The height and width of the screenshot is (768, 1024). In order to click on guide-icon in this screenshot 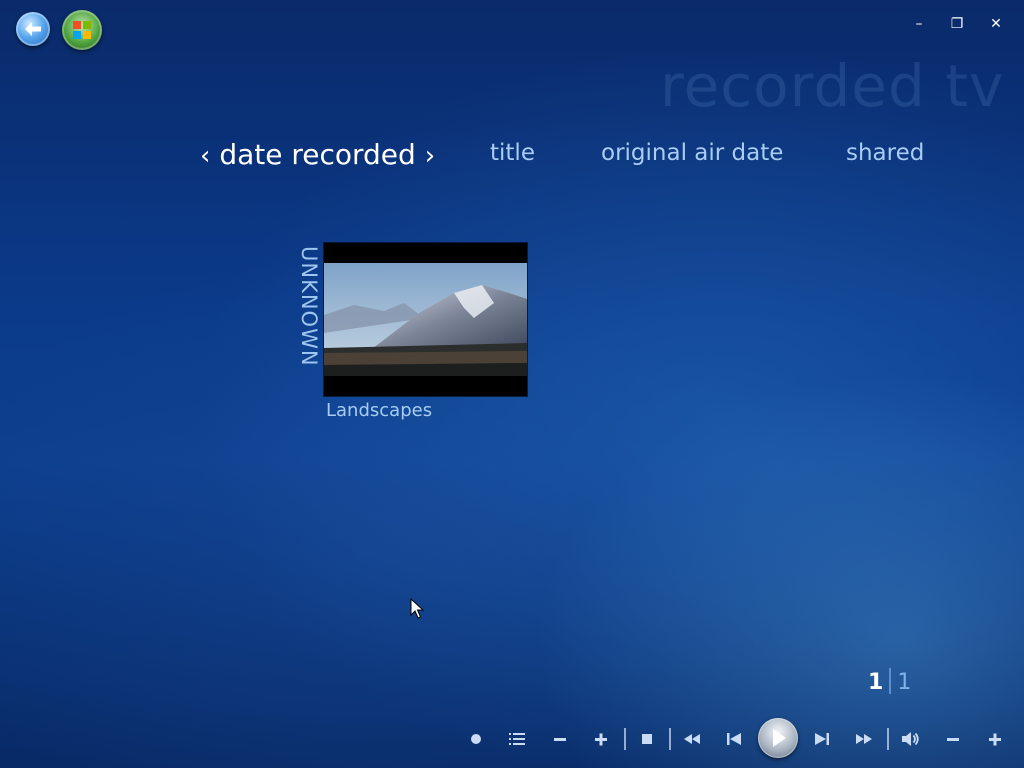, I will do `click(517, 739)`.